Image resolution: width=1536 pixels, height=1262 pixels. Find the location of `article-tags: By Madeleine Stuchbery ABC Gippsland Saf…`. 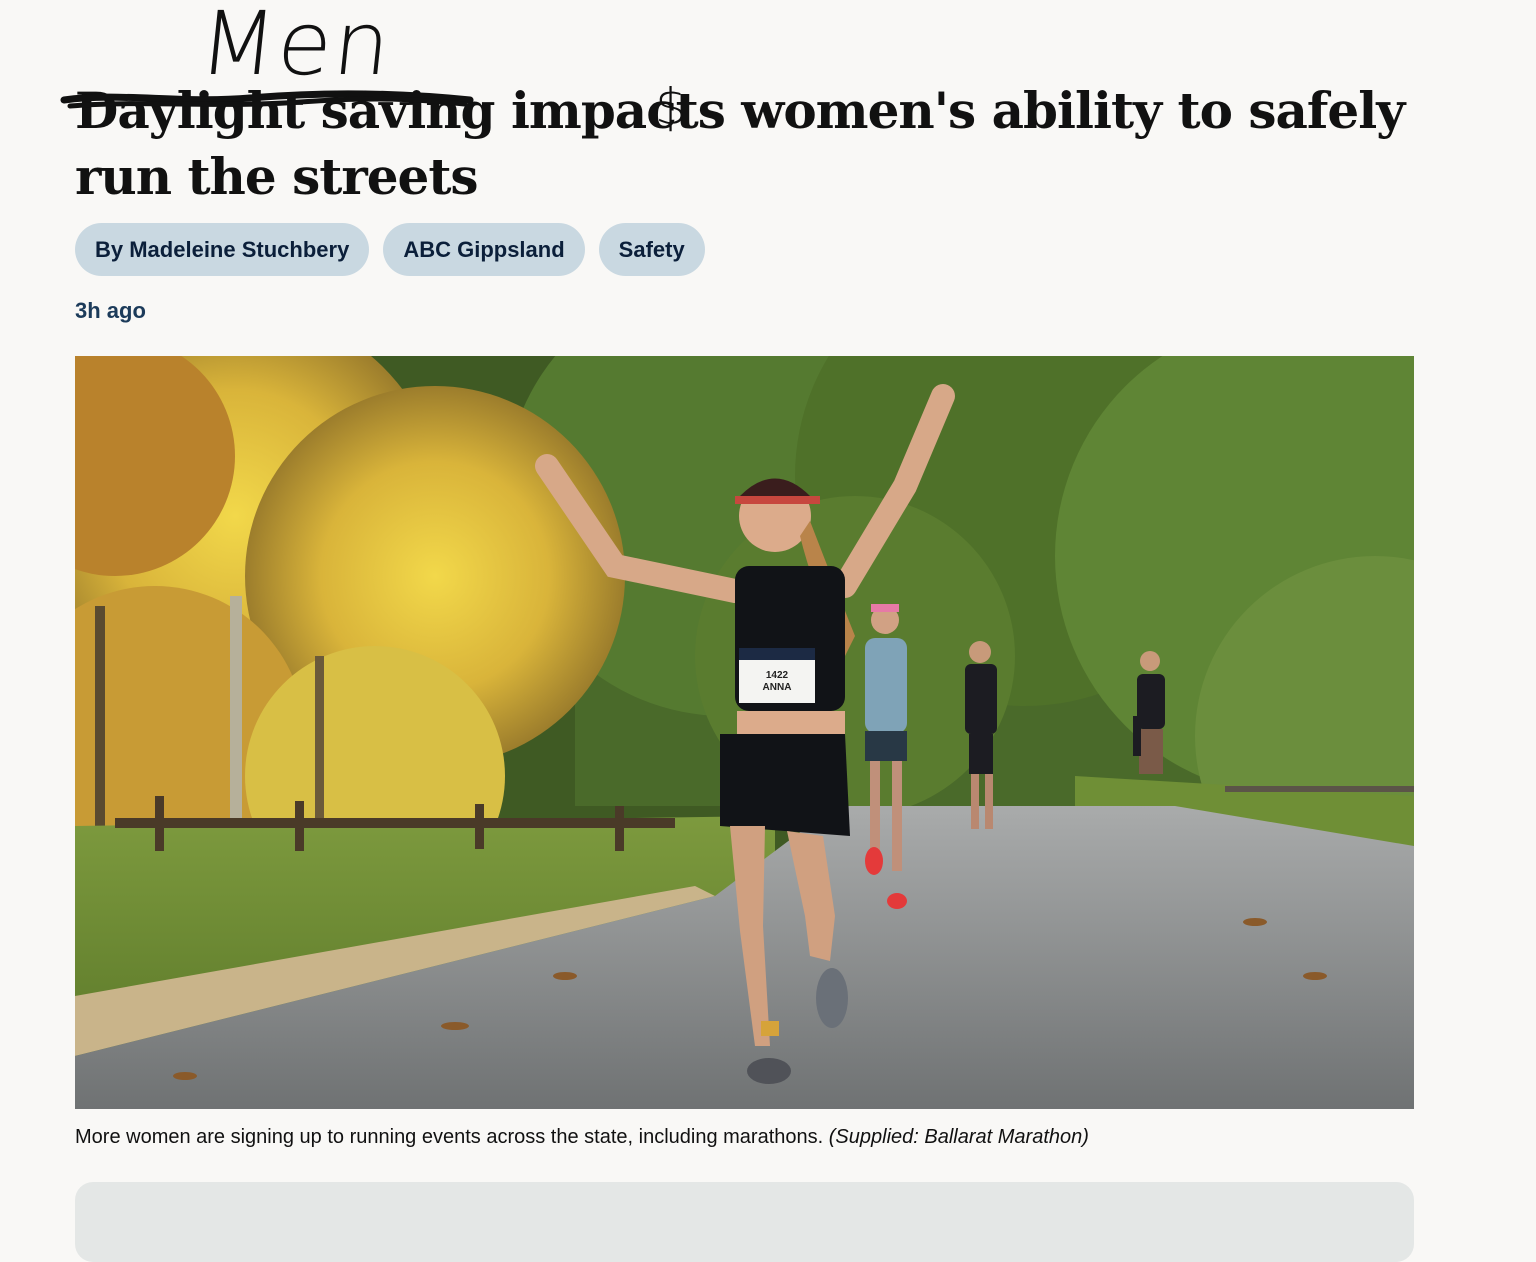

article-tags: By Madeleine Stuchbery ABC Gippsland Saf… is located at coordinates (390, 249).